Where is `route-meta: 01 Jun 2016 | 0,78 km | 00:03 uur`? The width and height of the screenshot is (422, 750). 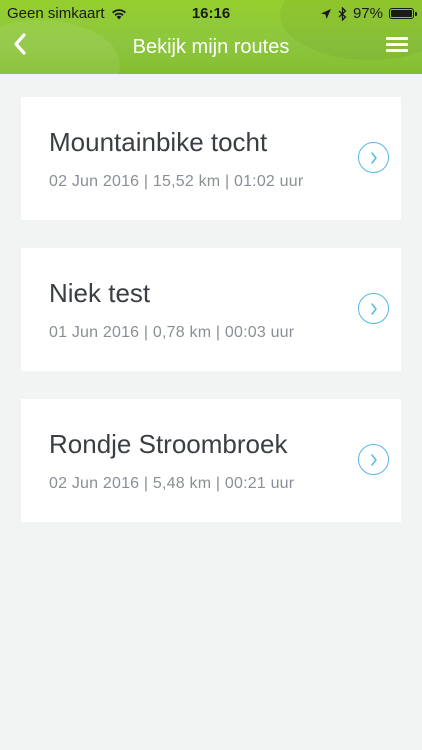 route-meta: 01 Jun 2016 | 0,78 km | 00:03 uur is located at coordinates (172, 332).